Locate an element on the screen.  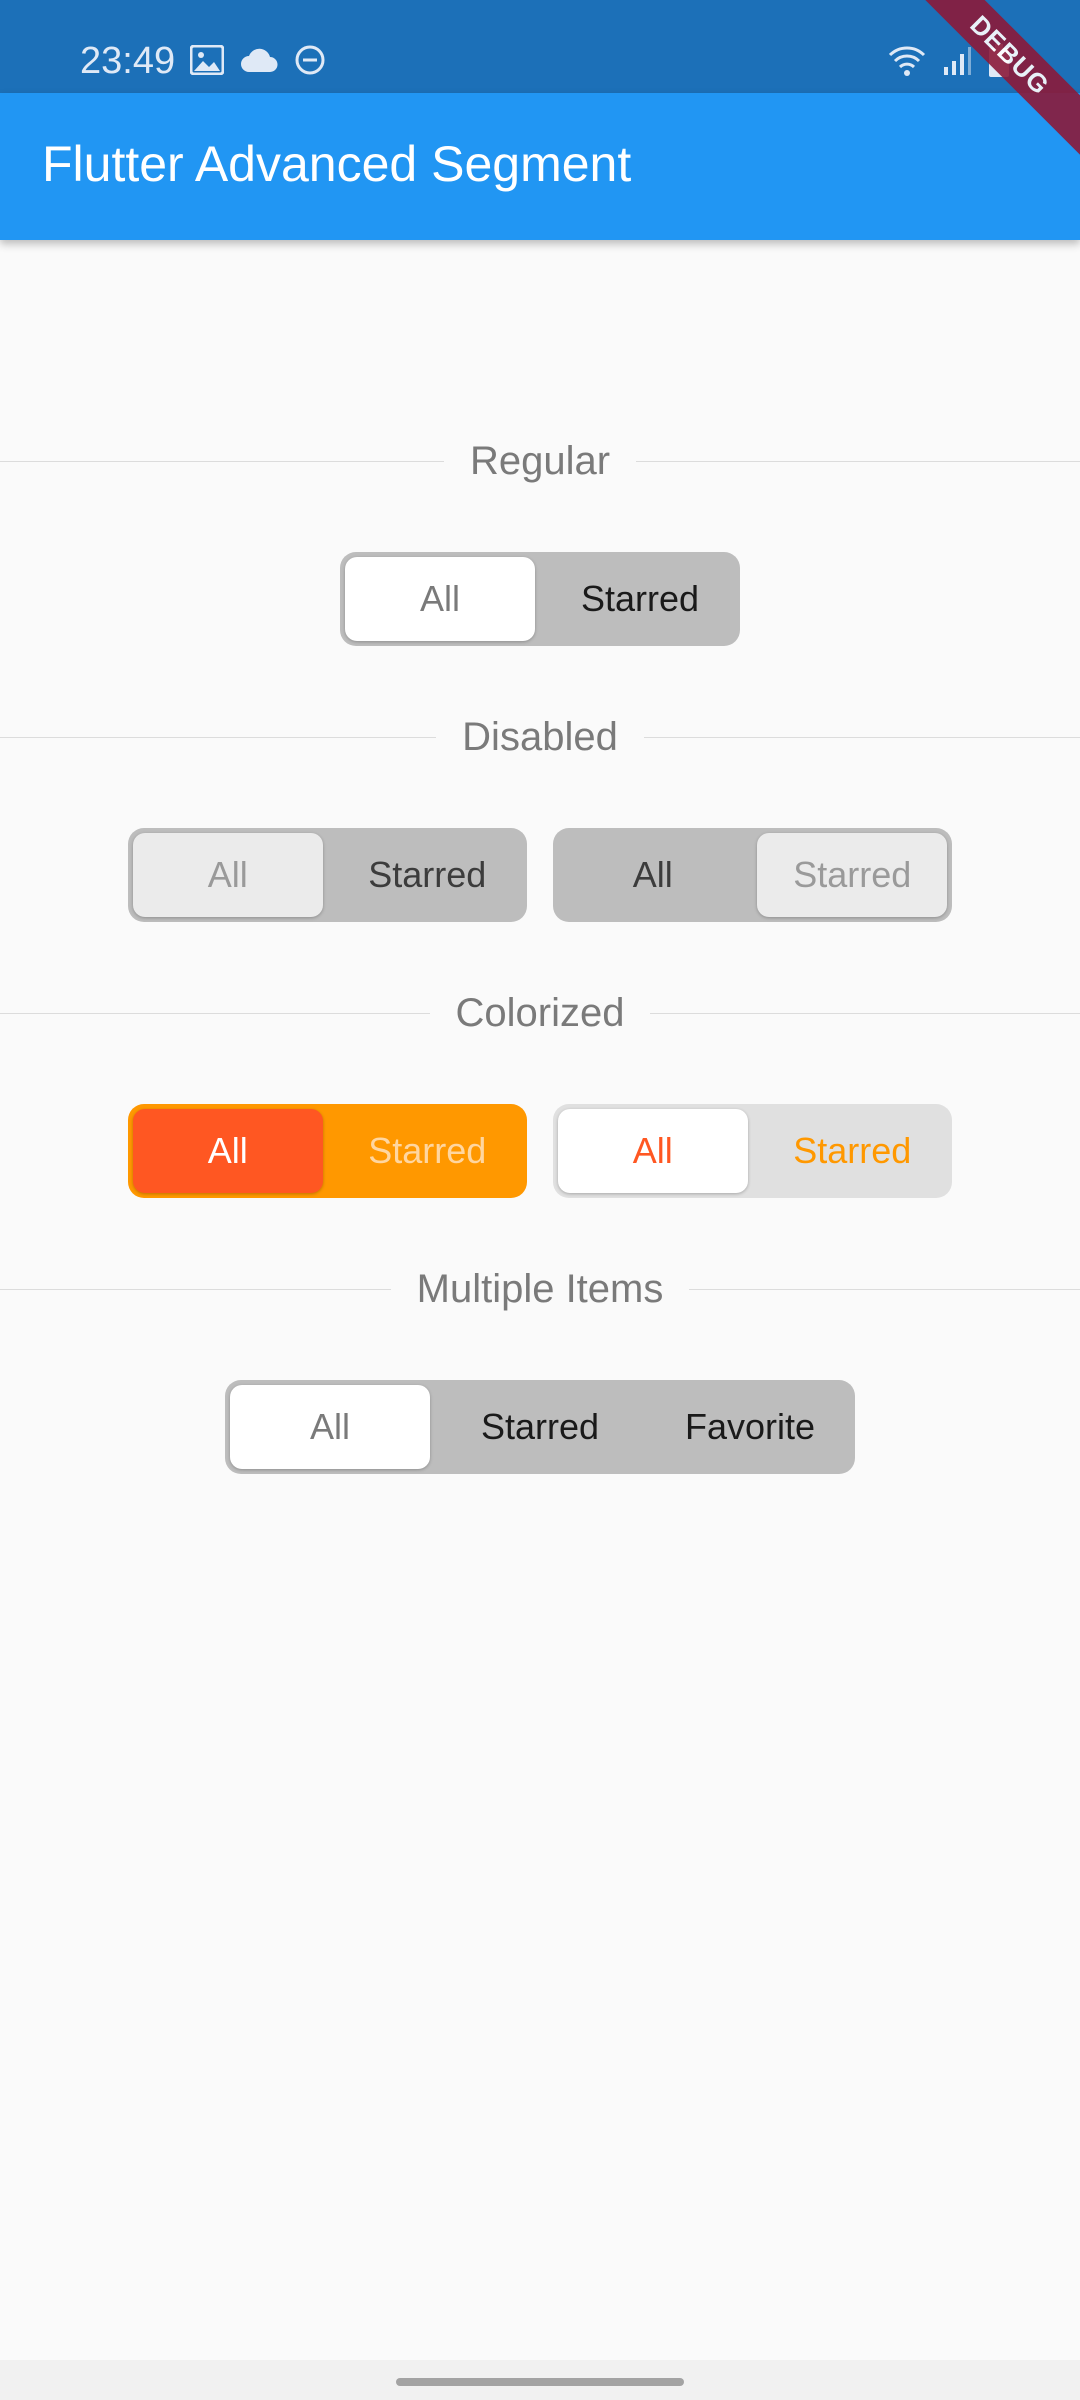
section-label-disabled: Disabled is located at coordinates (540, 736).